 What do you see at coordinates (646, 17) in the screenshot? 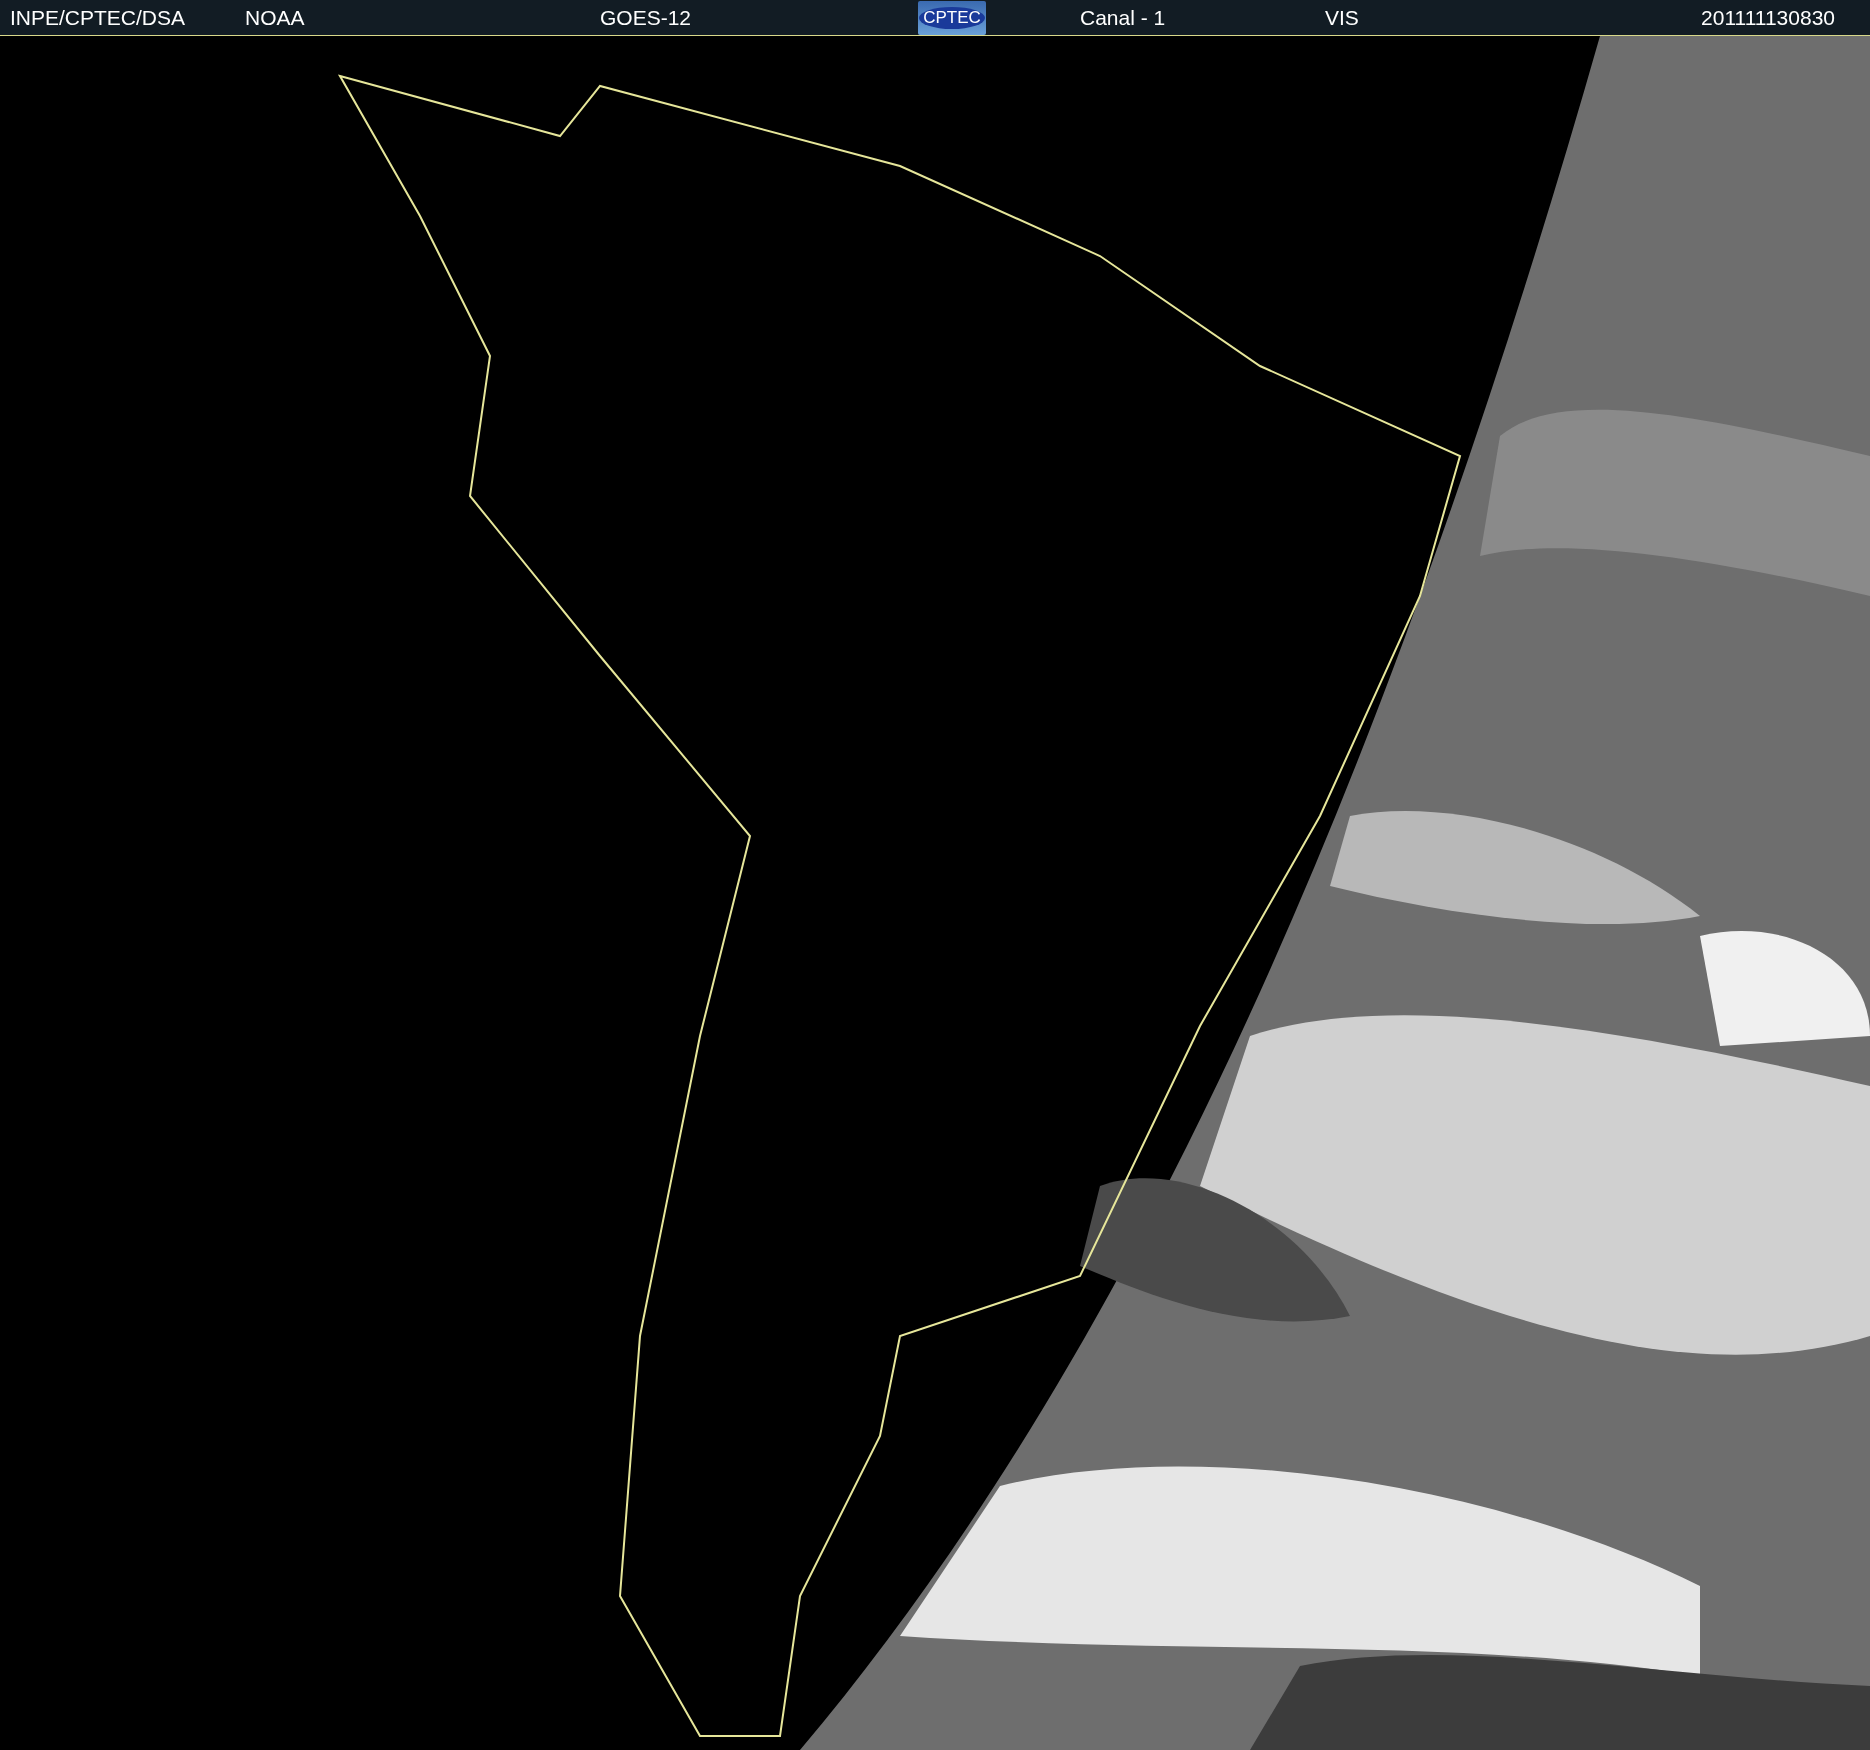
I see `satellite-label: GOES-12` at bounding box center [646, 17].